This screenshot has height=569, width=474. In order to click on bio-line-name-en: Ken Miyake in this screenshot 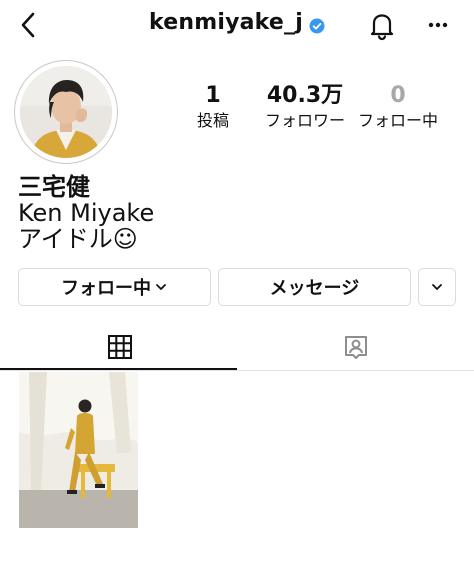, I will do `click(86, 213)`.